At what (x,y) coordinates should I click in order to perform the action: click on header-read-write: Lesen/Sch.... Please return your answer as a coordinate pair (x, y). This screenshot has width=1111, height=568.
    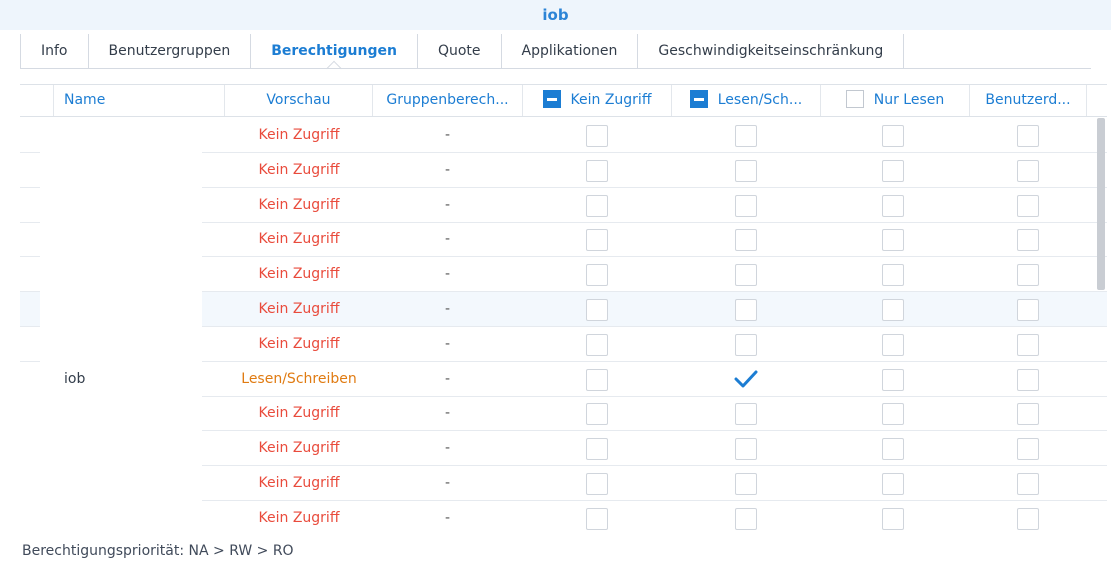
    Looking at the image, I should click on (746, 100).